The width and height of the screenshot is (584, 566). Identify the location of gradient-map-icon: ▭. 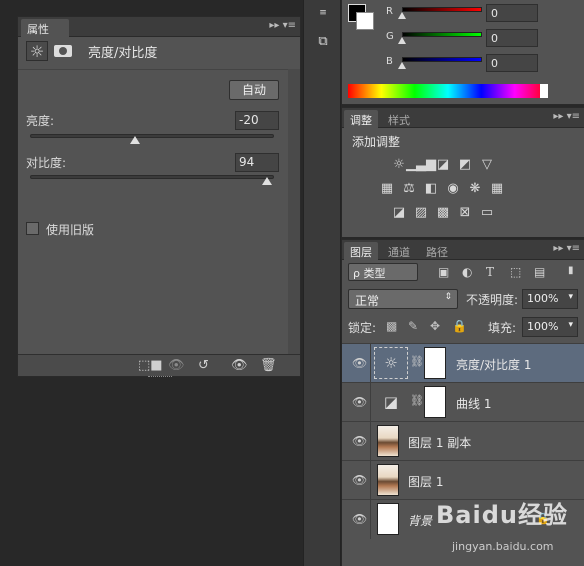
(487, 212).